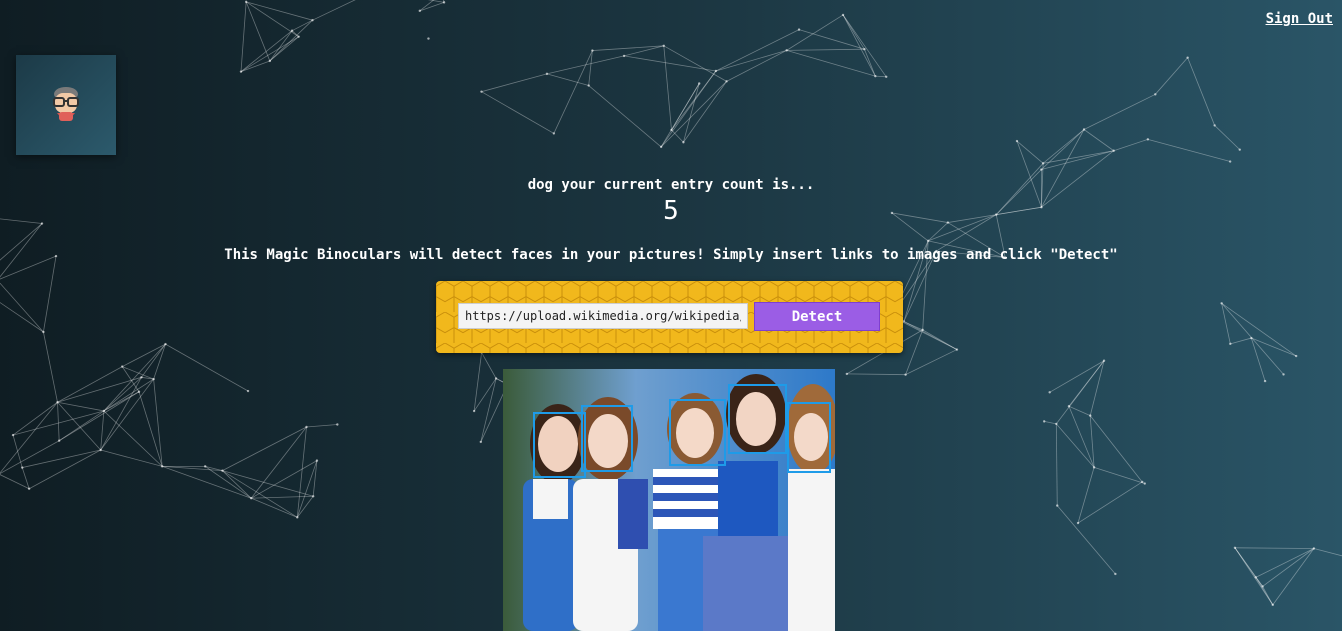 This screenshot has height=631, width=1342. I want to click on nerd-avatar-icon, so click(66, 104).